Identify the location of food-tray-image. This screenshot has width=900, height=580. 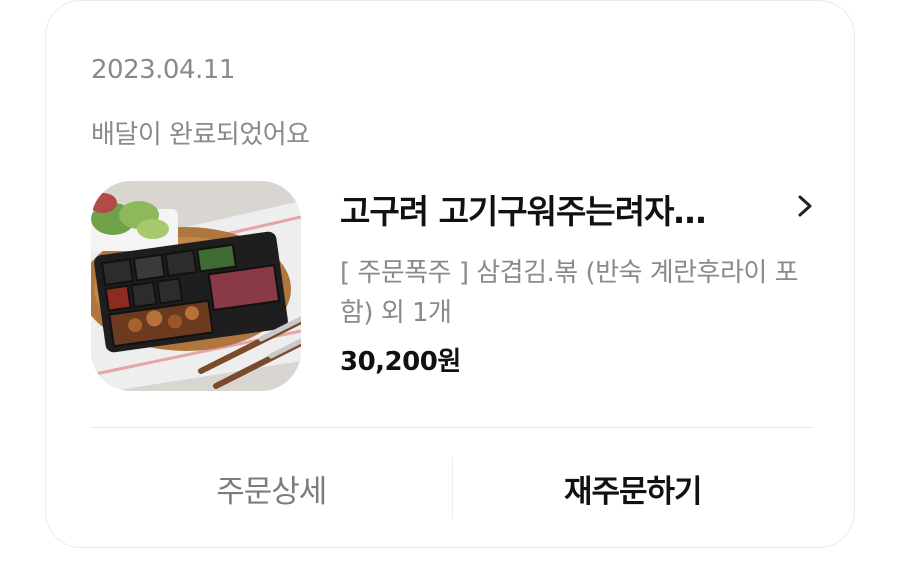
(196, 286).